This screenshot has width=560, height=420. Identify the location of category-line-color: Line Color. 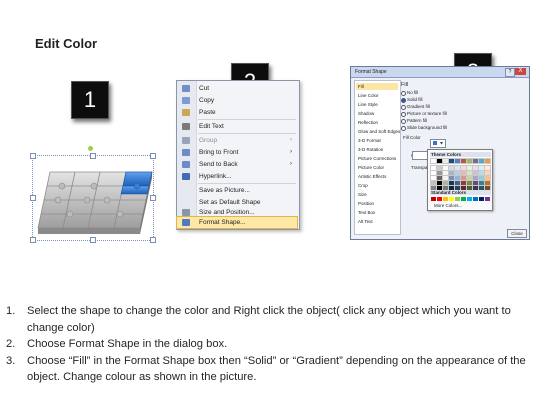
(378, 95).